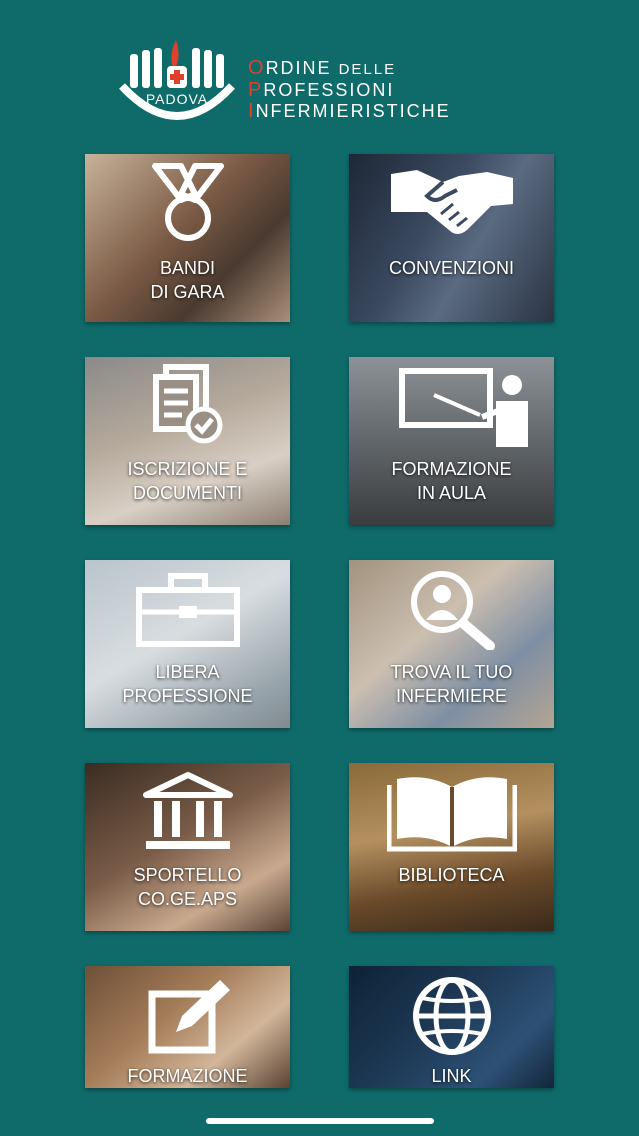  Describe the element at coordinates (187, 1076) in the screenshot. I see `tile-label: FORMAZIONE` at that location.